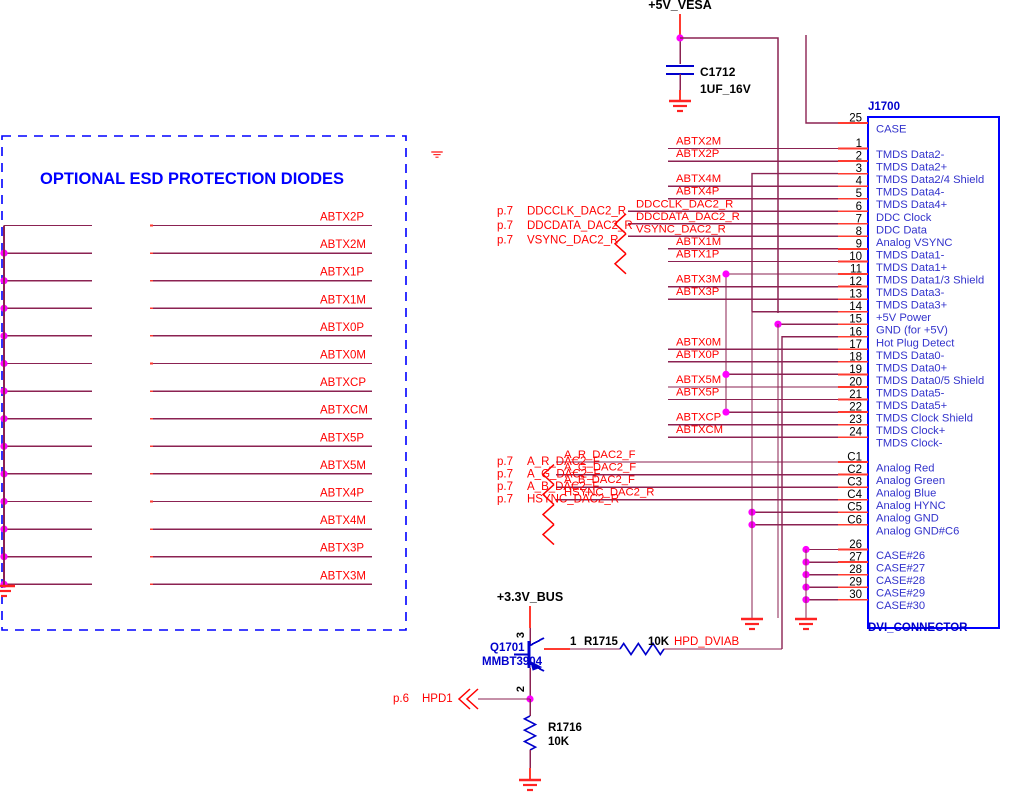  What do you see at coordinates (859, 219) in the screenshot?
I see `pin-number: 7` at bounding box center [859, 219].